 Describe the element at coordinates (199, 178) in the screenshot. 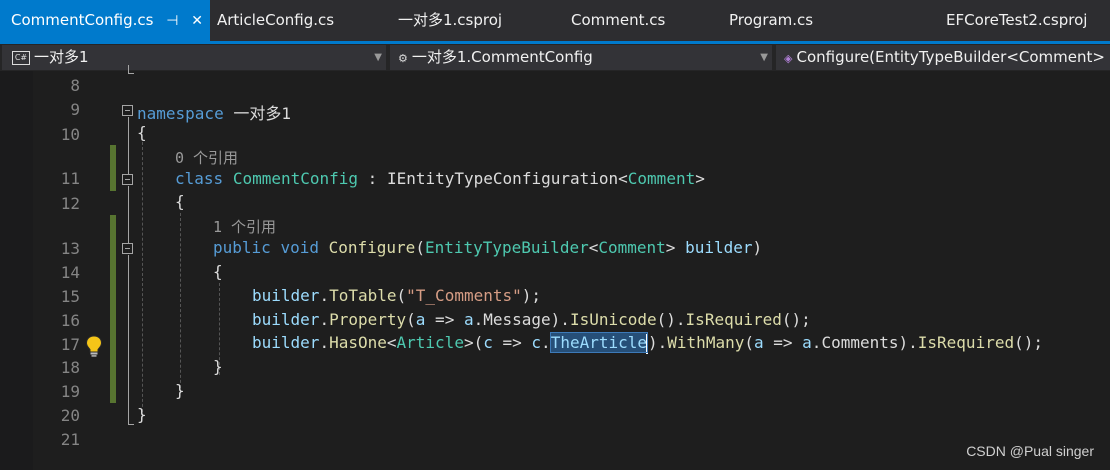

I see `keyword: class` at that location.